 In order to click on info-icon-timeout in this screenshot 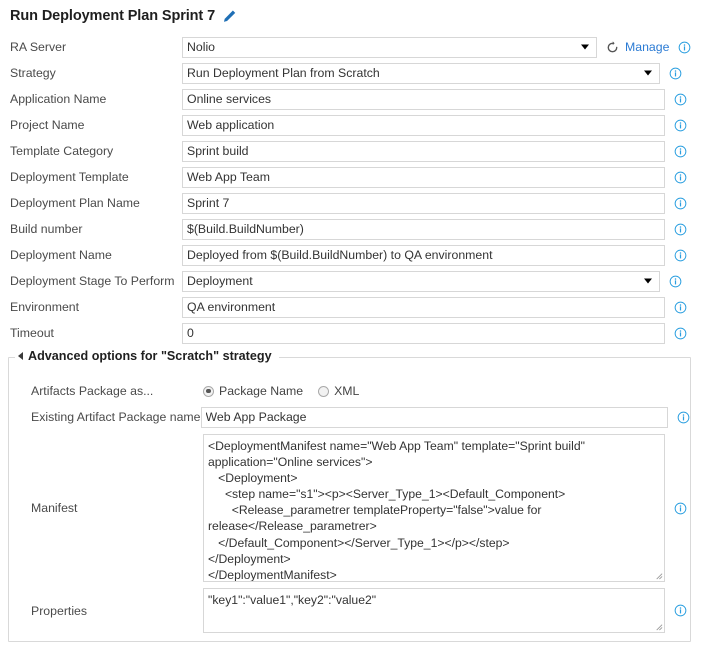, I will do `click(680, 333)`.